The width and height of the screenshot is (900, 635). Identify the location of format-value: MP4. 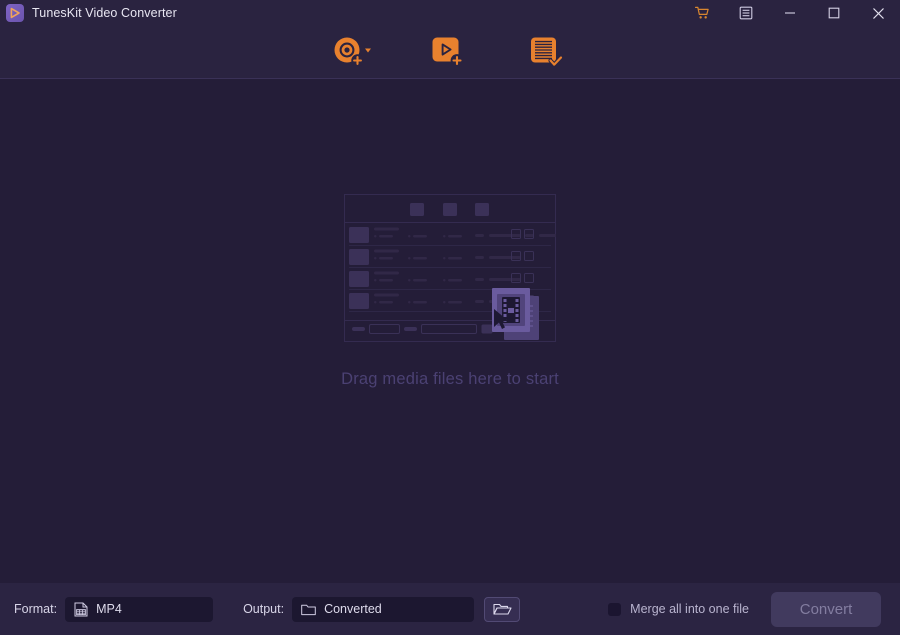
(109, 609).